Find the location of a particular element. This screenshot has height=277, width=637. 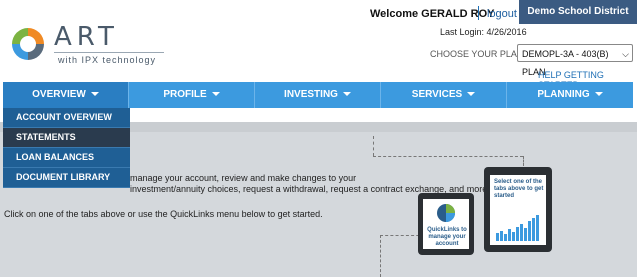

menu-item-loan-balances: LOAN BALANCES is located at coordinates (66, 158).